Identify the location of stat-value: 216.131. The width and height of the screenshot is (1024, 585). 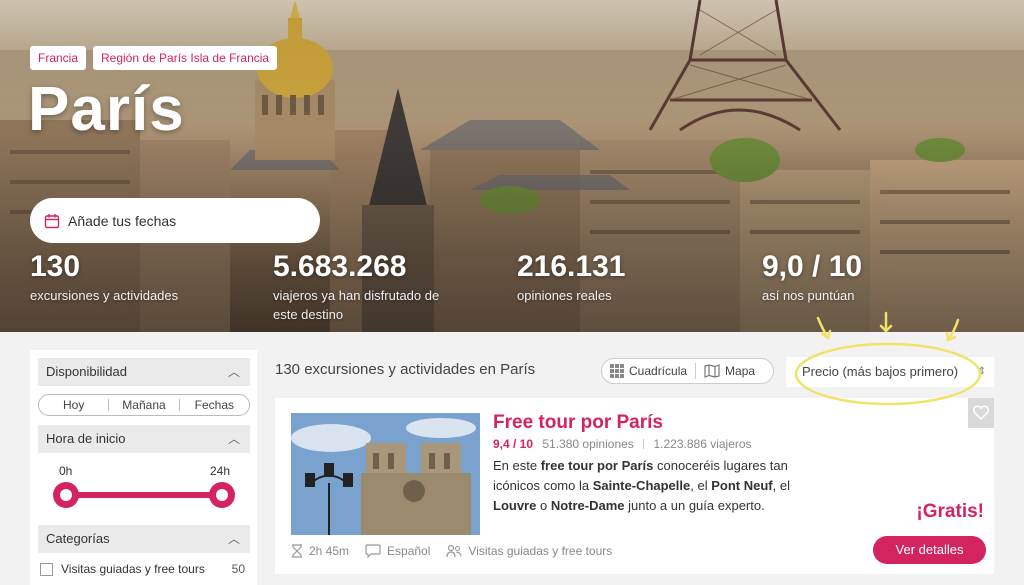
(571, 266).